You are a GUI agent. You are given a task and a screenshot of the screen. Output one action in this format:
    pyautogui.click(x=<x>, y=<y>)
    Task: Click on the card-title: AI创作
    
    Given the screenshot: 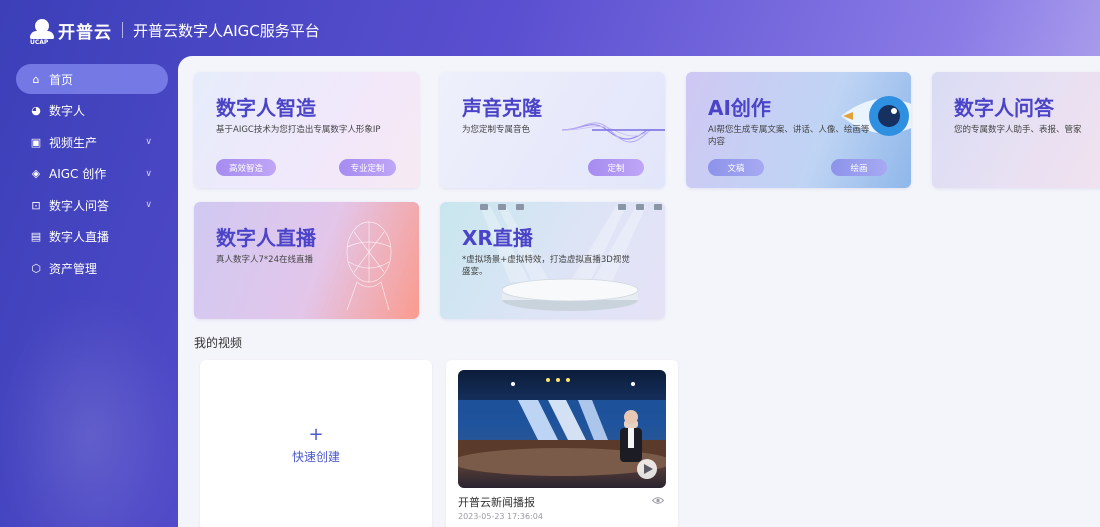 What is the action you would take?
    pyautogui.click(x=739, y=108)
    